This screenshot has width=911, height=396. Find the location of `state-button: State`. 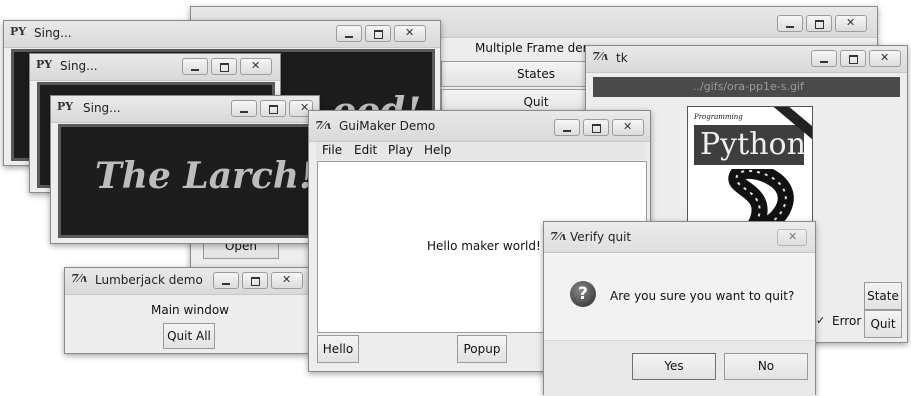

state-button: State is located at coordinates (883, 296).